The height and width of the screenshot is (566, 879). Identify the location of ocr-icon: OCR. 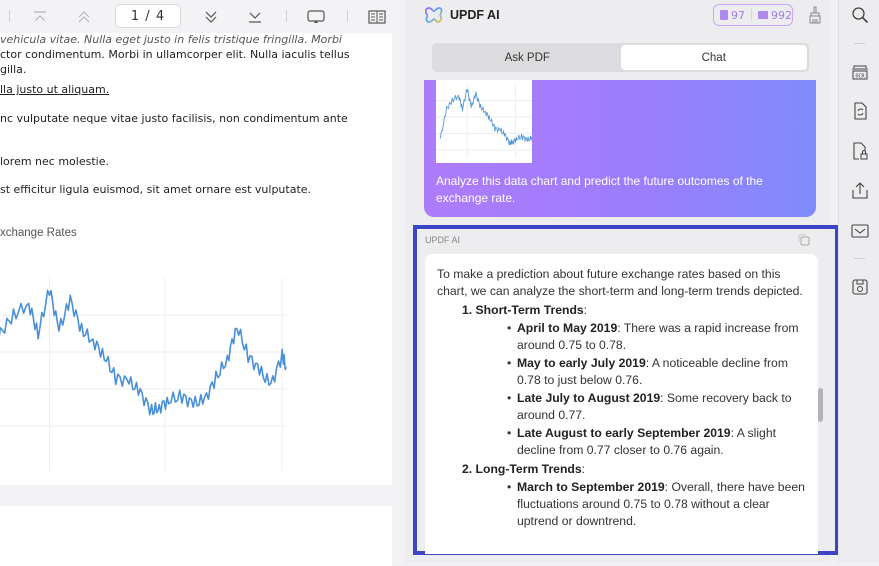
(860, 72).